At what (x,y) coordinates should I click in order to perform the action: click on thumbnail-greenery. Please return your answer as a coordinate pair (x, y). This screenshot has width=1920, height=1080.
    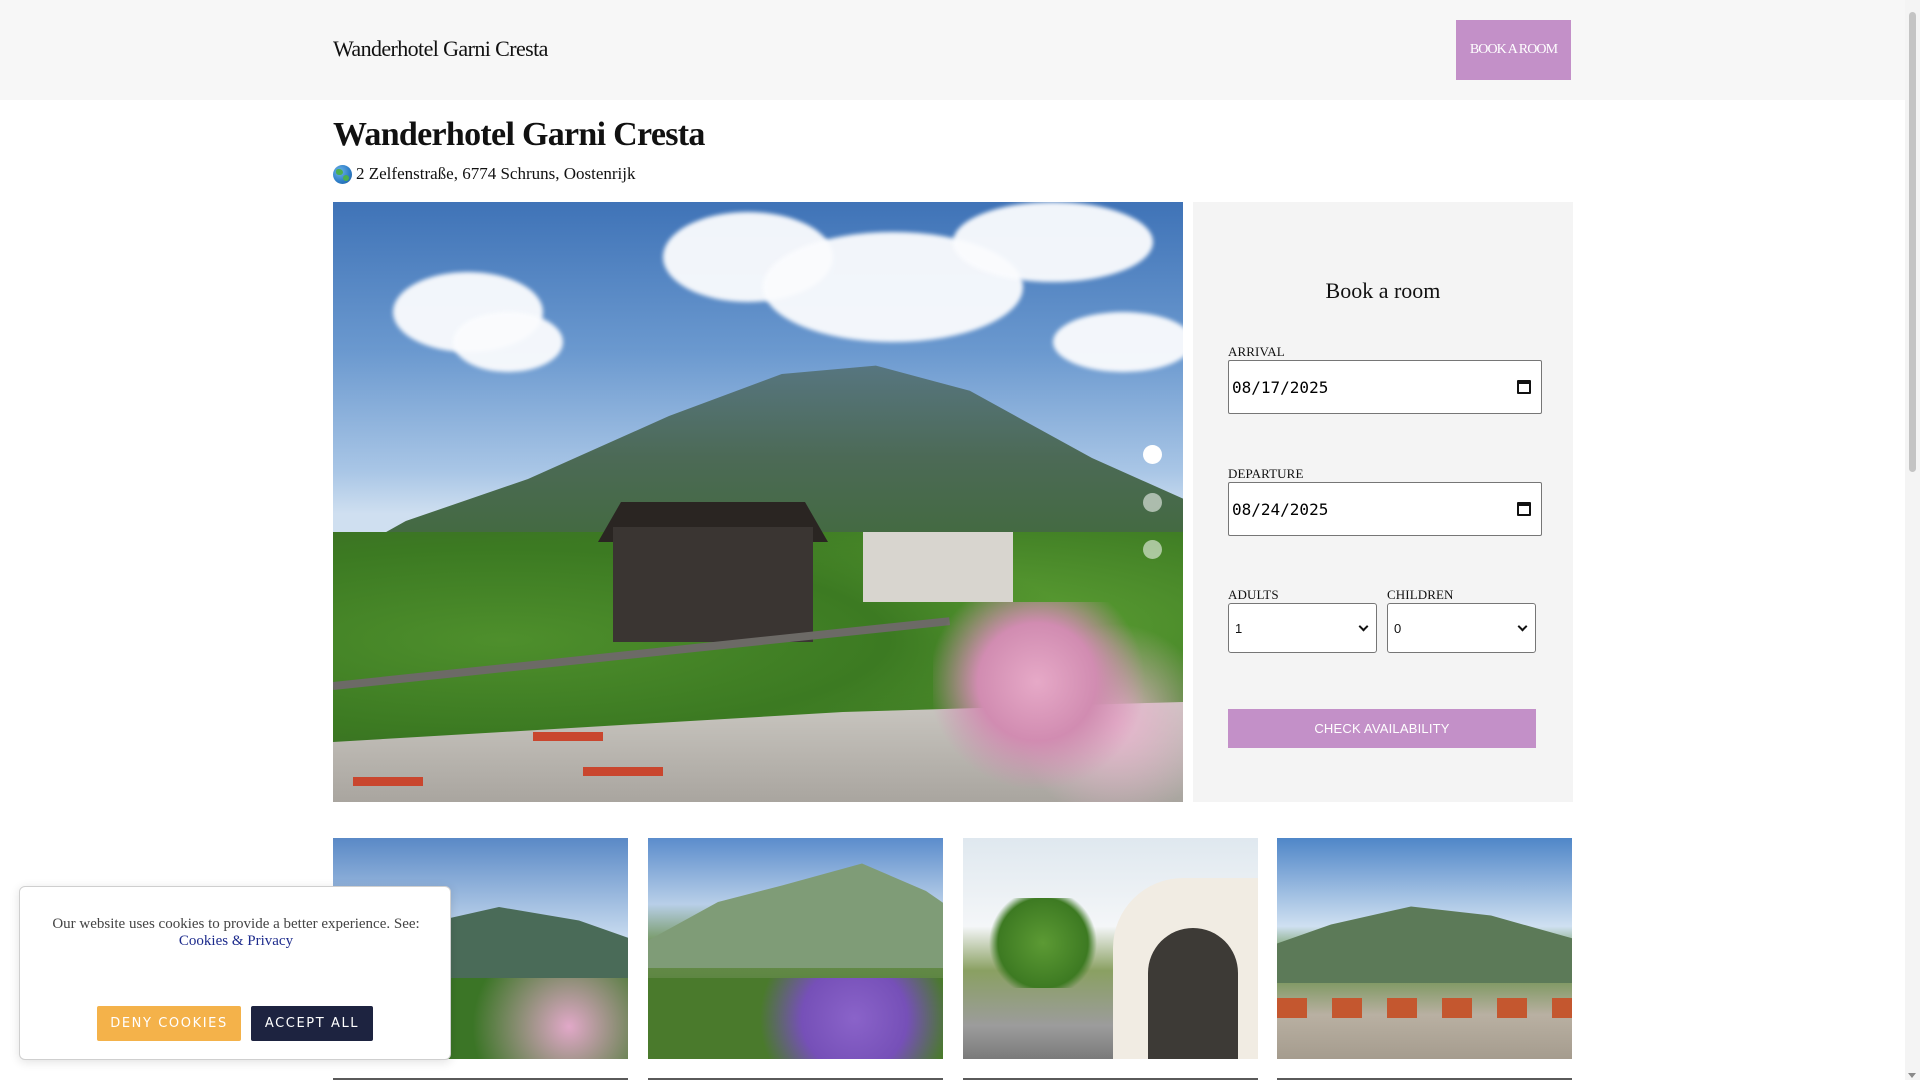
    Looking at the image, I should click on (795, 1018).